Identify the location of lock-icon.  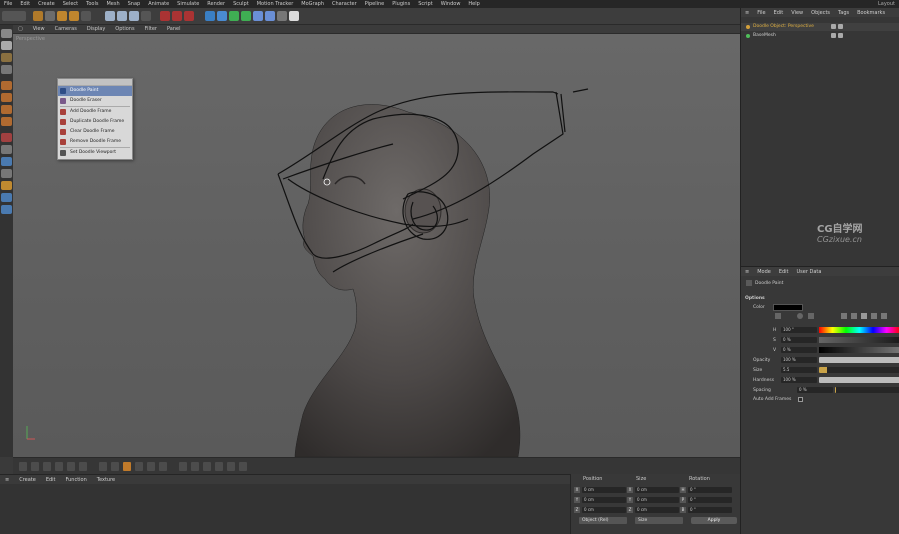
(6, 161).